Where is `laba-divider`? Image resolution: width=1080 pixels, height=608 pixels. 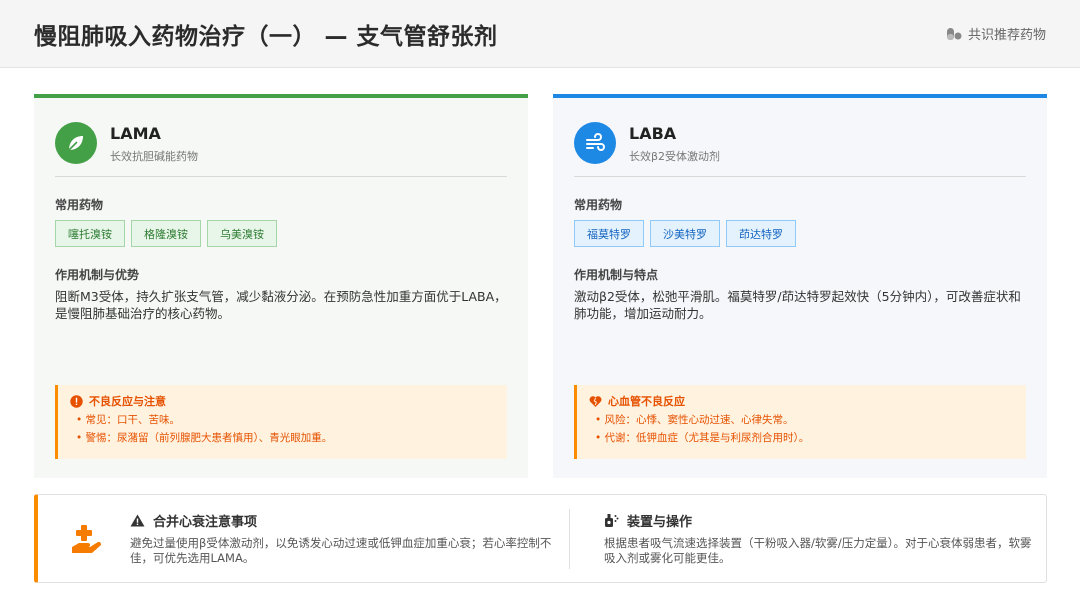 laba-divider is located at coordinates (800, 176).